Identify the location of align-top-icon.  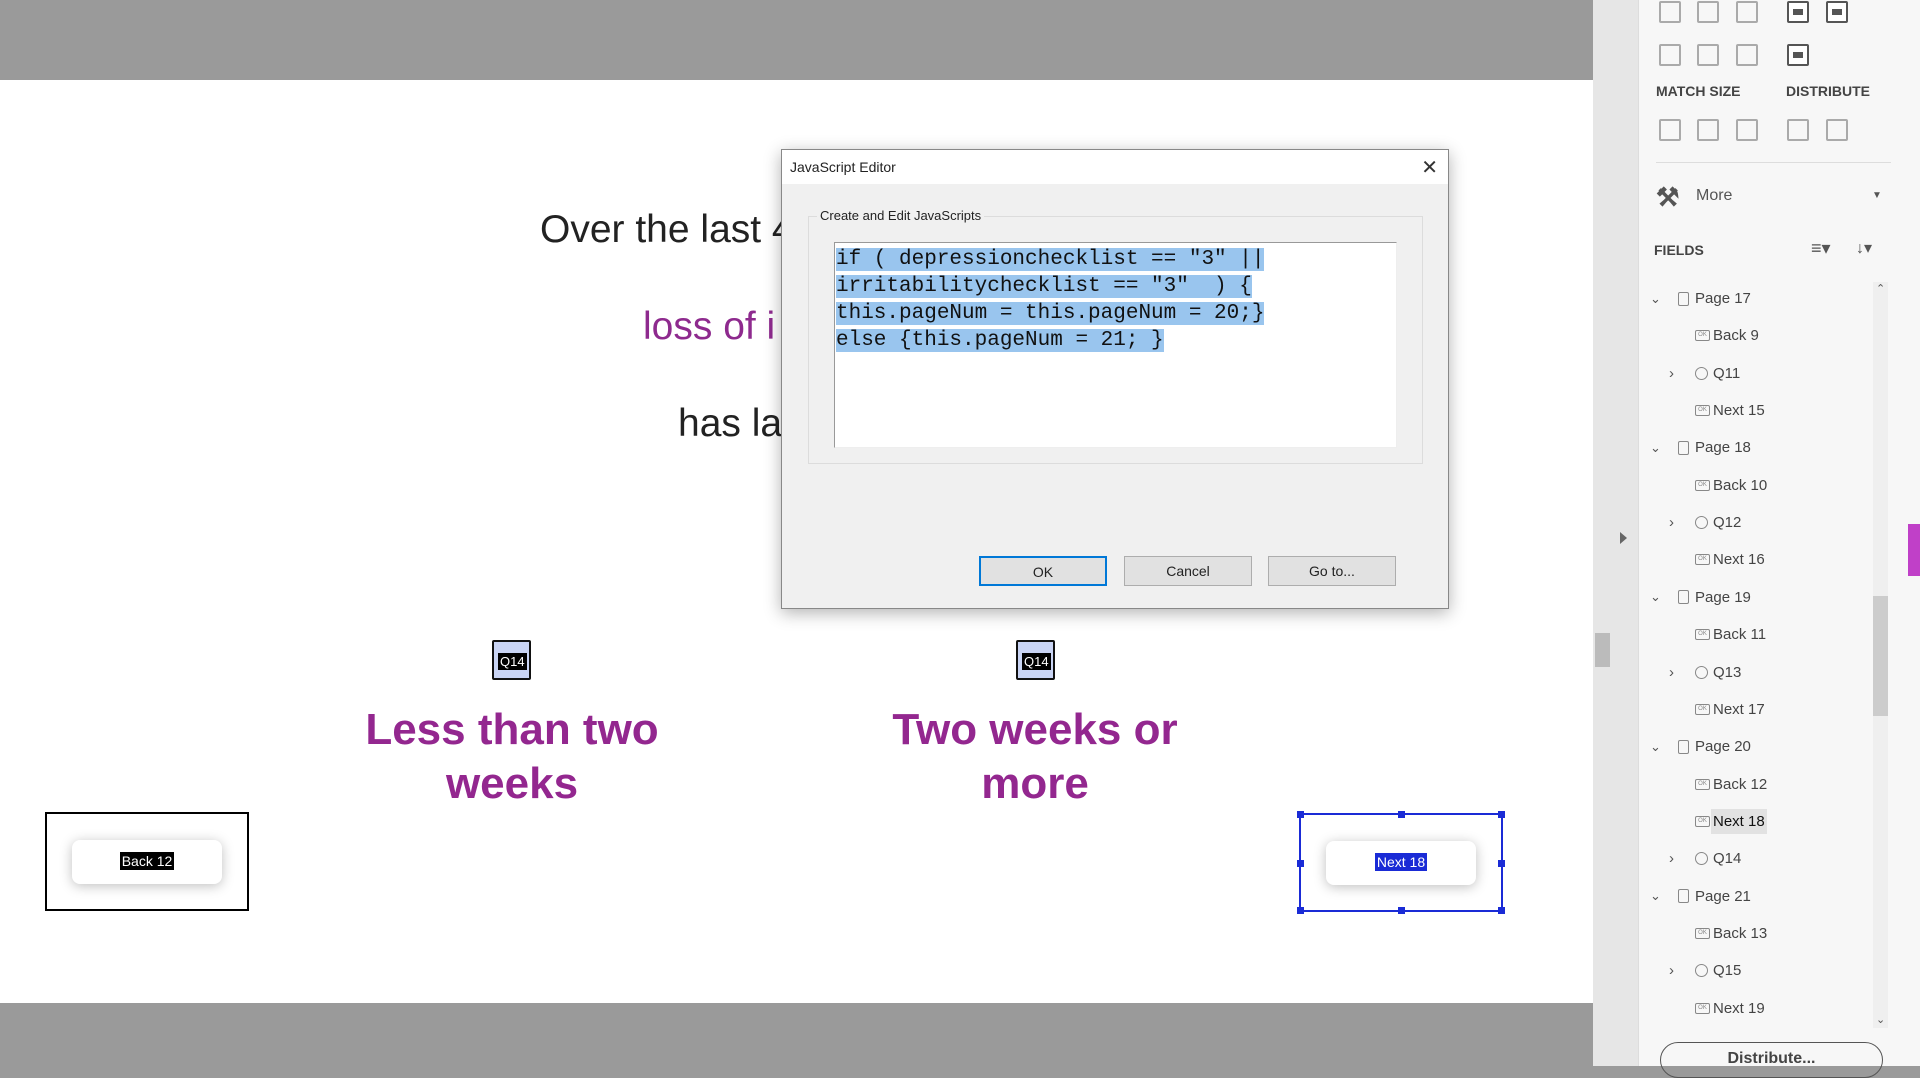
(1670, 55).